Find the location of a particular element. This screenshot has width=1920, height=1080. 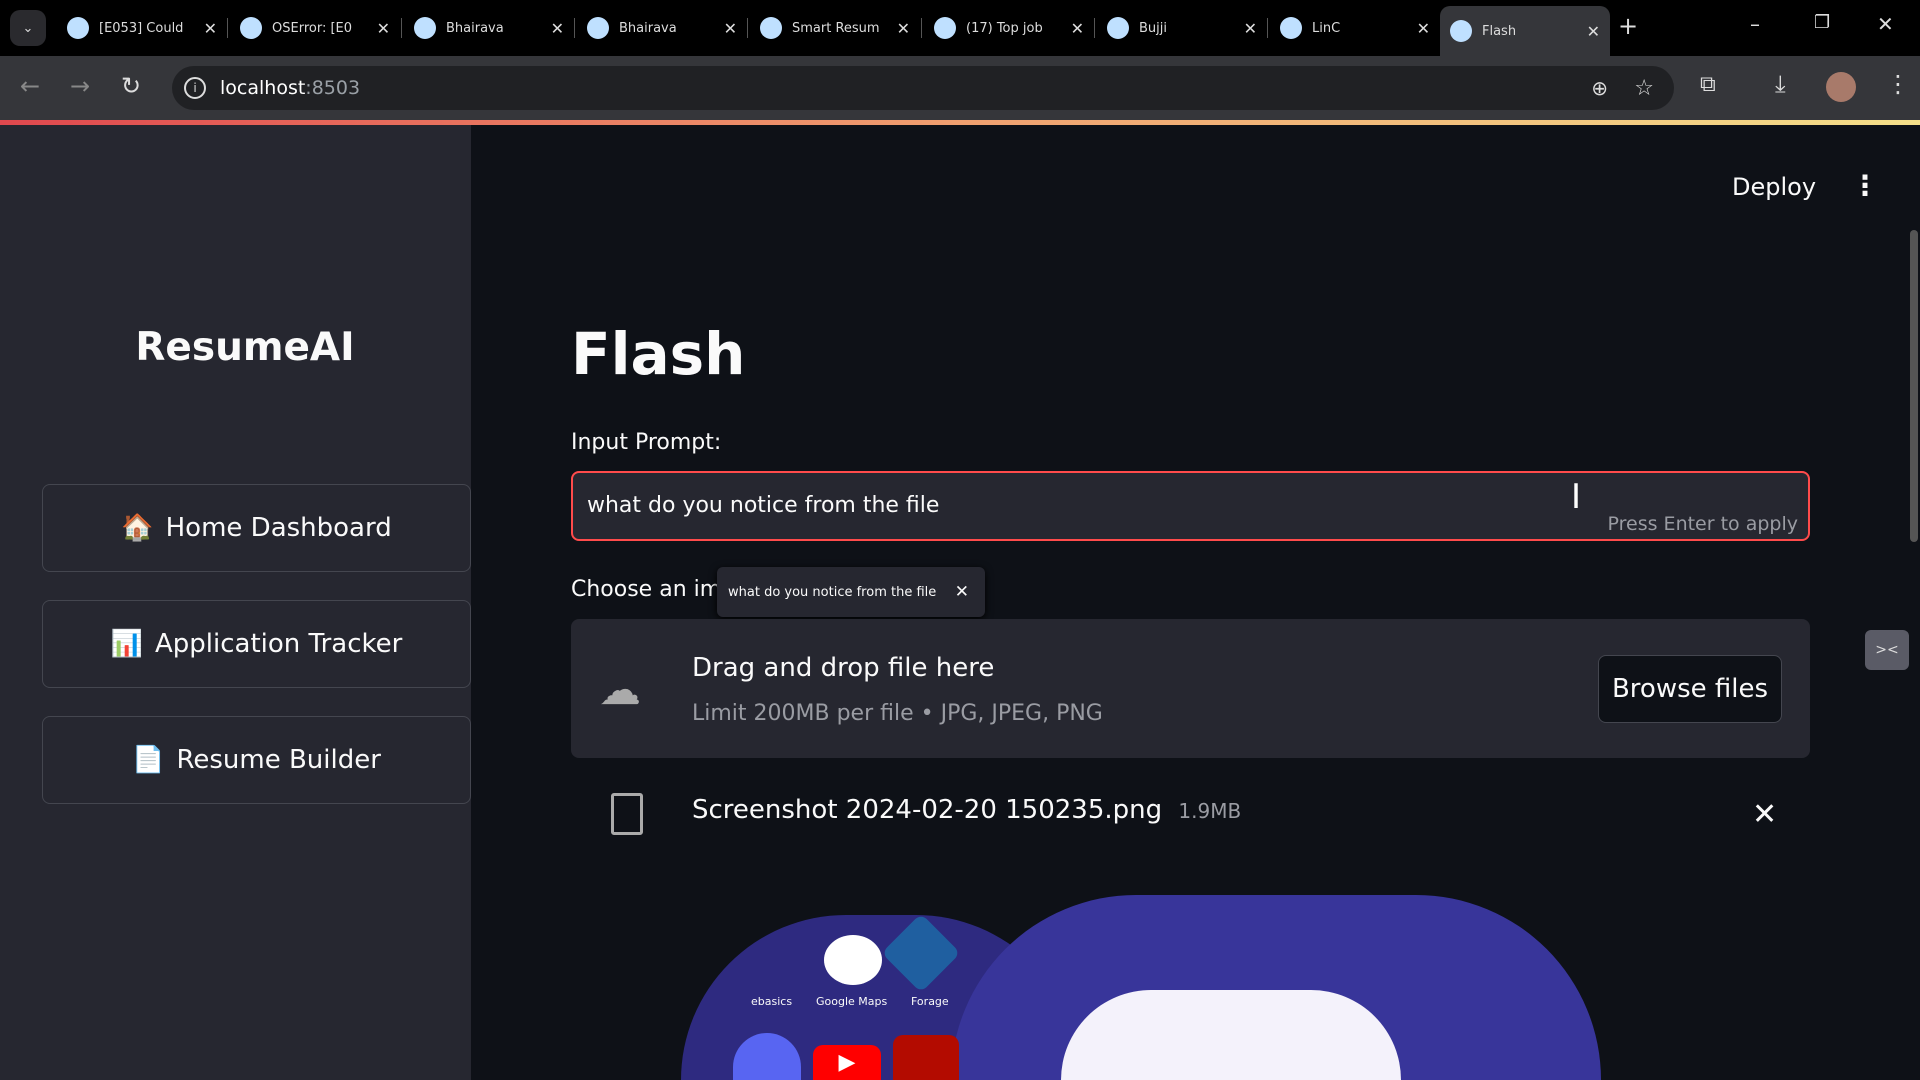

deploy-button: Deploy is located at coordinates (1774, 187).